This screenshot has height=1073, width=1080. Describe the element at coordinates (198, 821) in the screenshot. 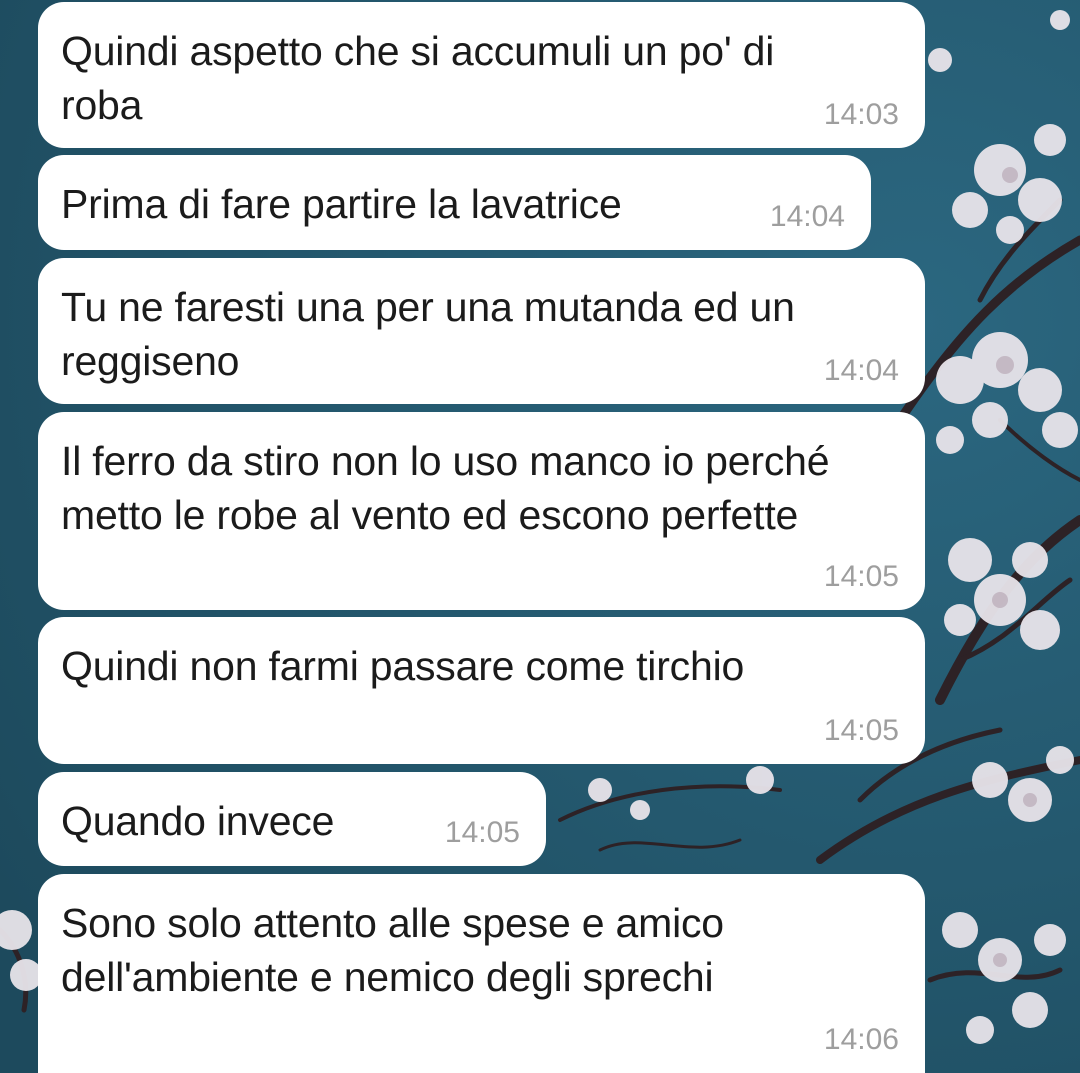

I see `message-text: Quando invece` at that location.